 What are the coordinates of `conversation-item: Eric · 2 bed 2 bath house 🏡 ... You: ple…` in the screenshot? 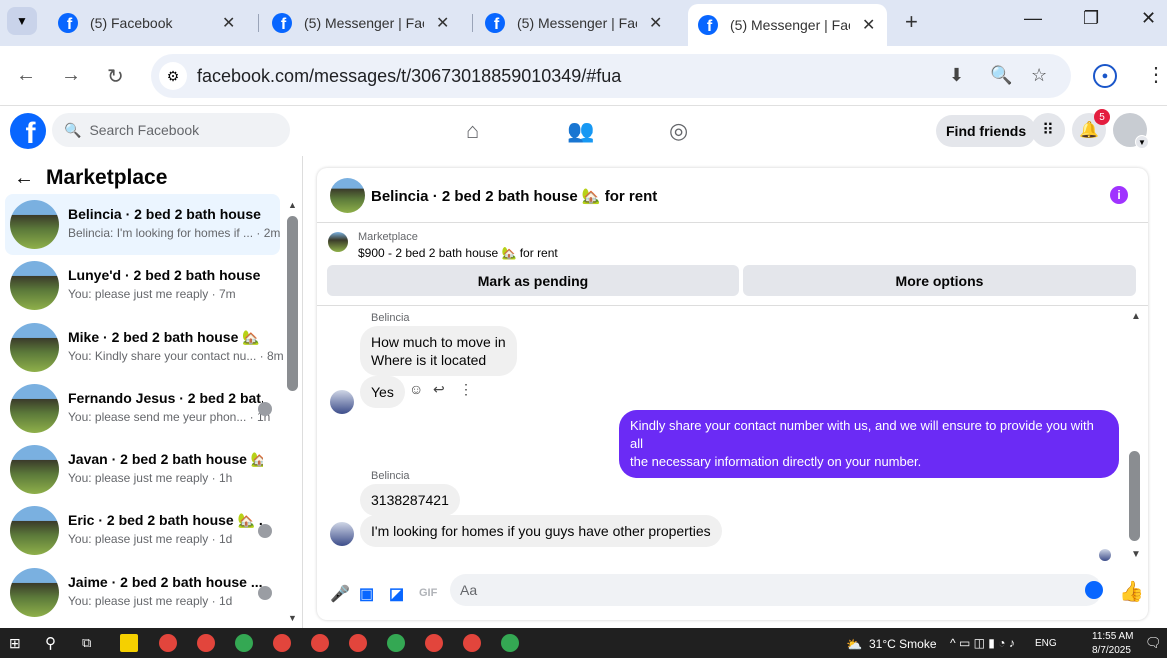 It's located at (142, 530).